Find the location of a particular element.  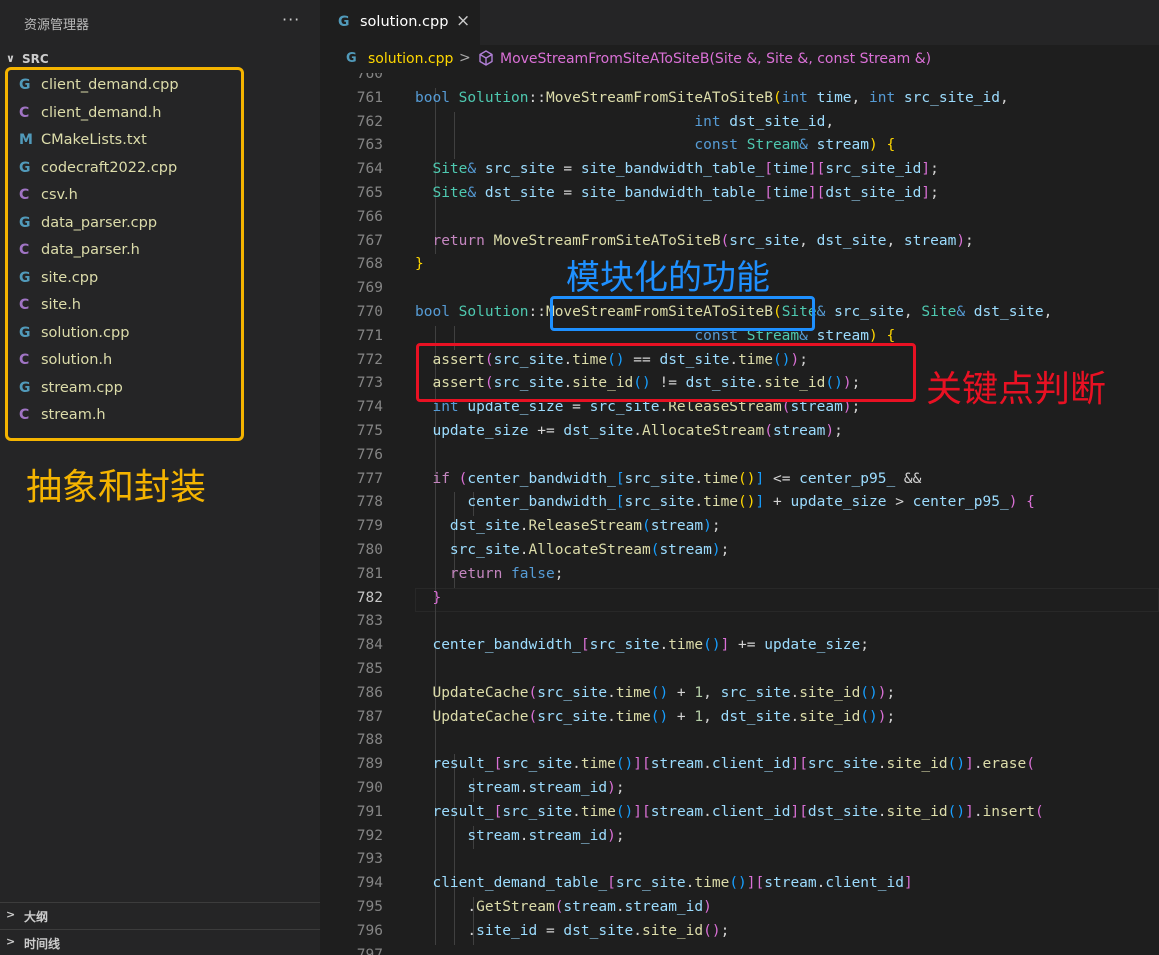

more-actions-icon: ··· is located at coordinates (291, 19).